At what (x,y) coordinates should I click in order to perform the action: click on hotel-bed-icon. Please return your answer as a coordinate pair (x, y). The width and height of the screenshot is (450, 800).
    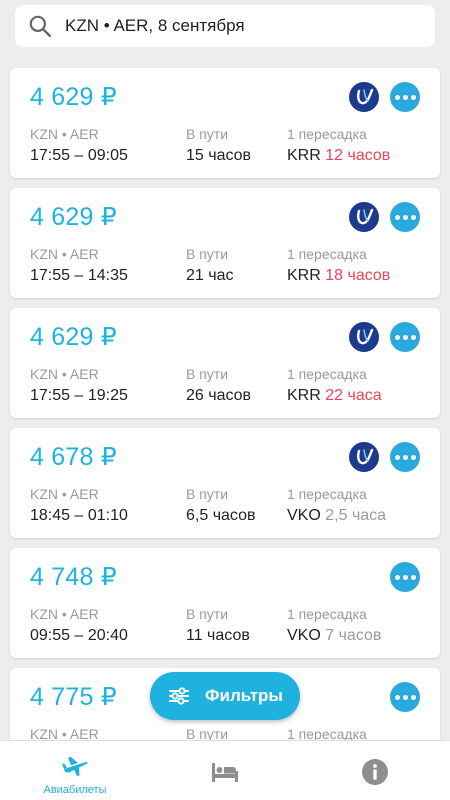
    Looking at the image, I should click on (225, 772).